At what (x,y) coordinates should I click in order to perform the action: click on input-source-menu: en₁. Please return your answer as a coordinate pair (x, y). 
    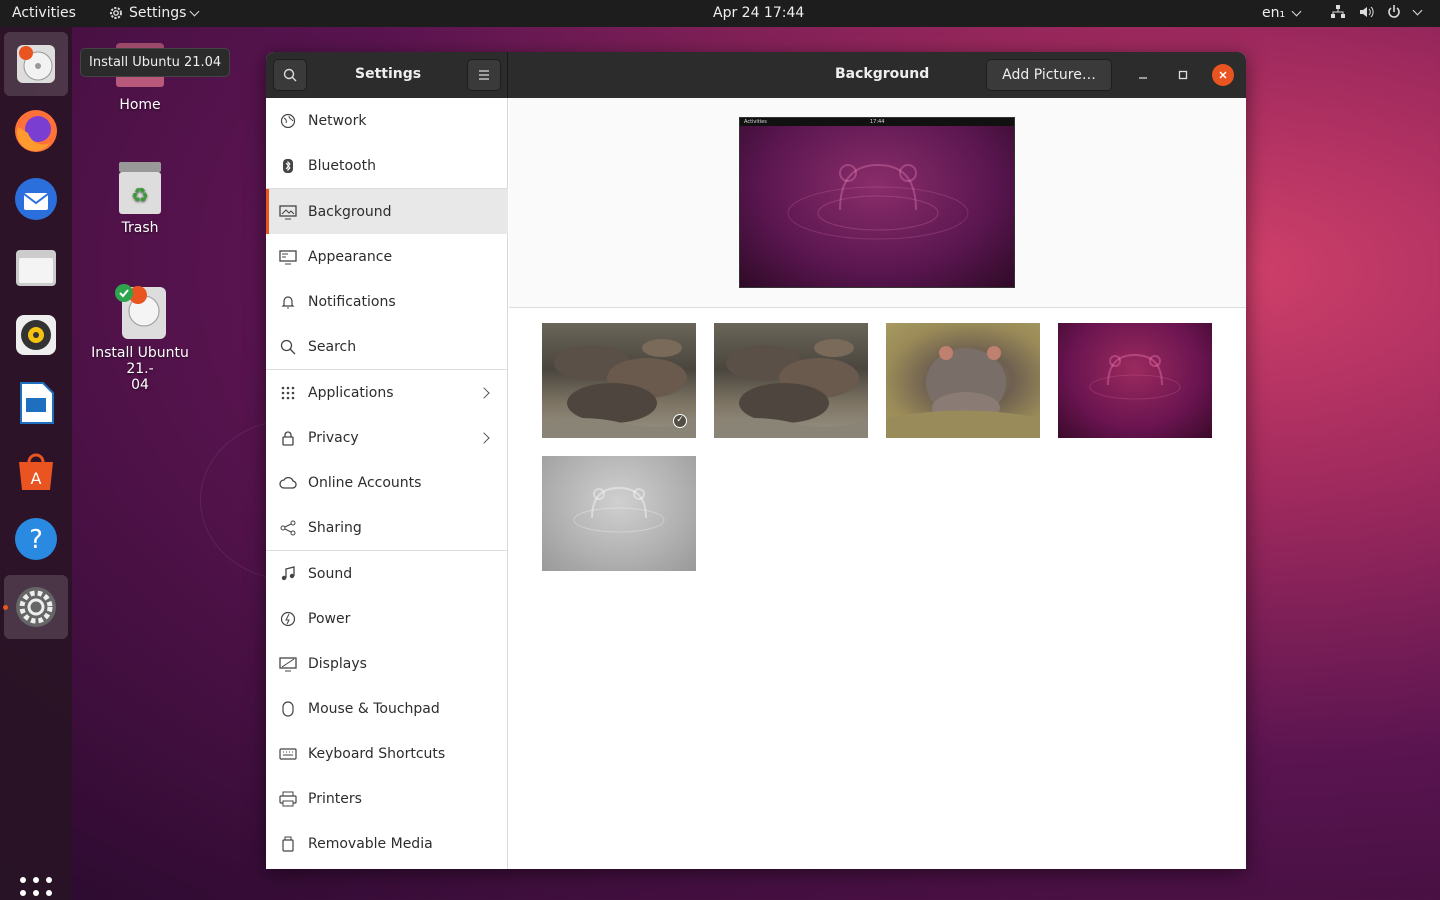
    Looking at the image, I should click on (1282, 13).